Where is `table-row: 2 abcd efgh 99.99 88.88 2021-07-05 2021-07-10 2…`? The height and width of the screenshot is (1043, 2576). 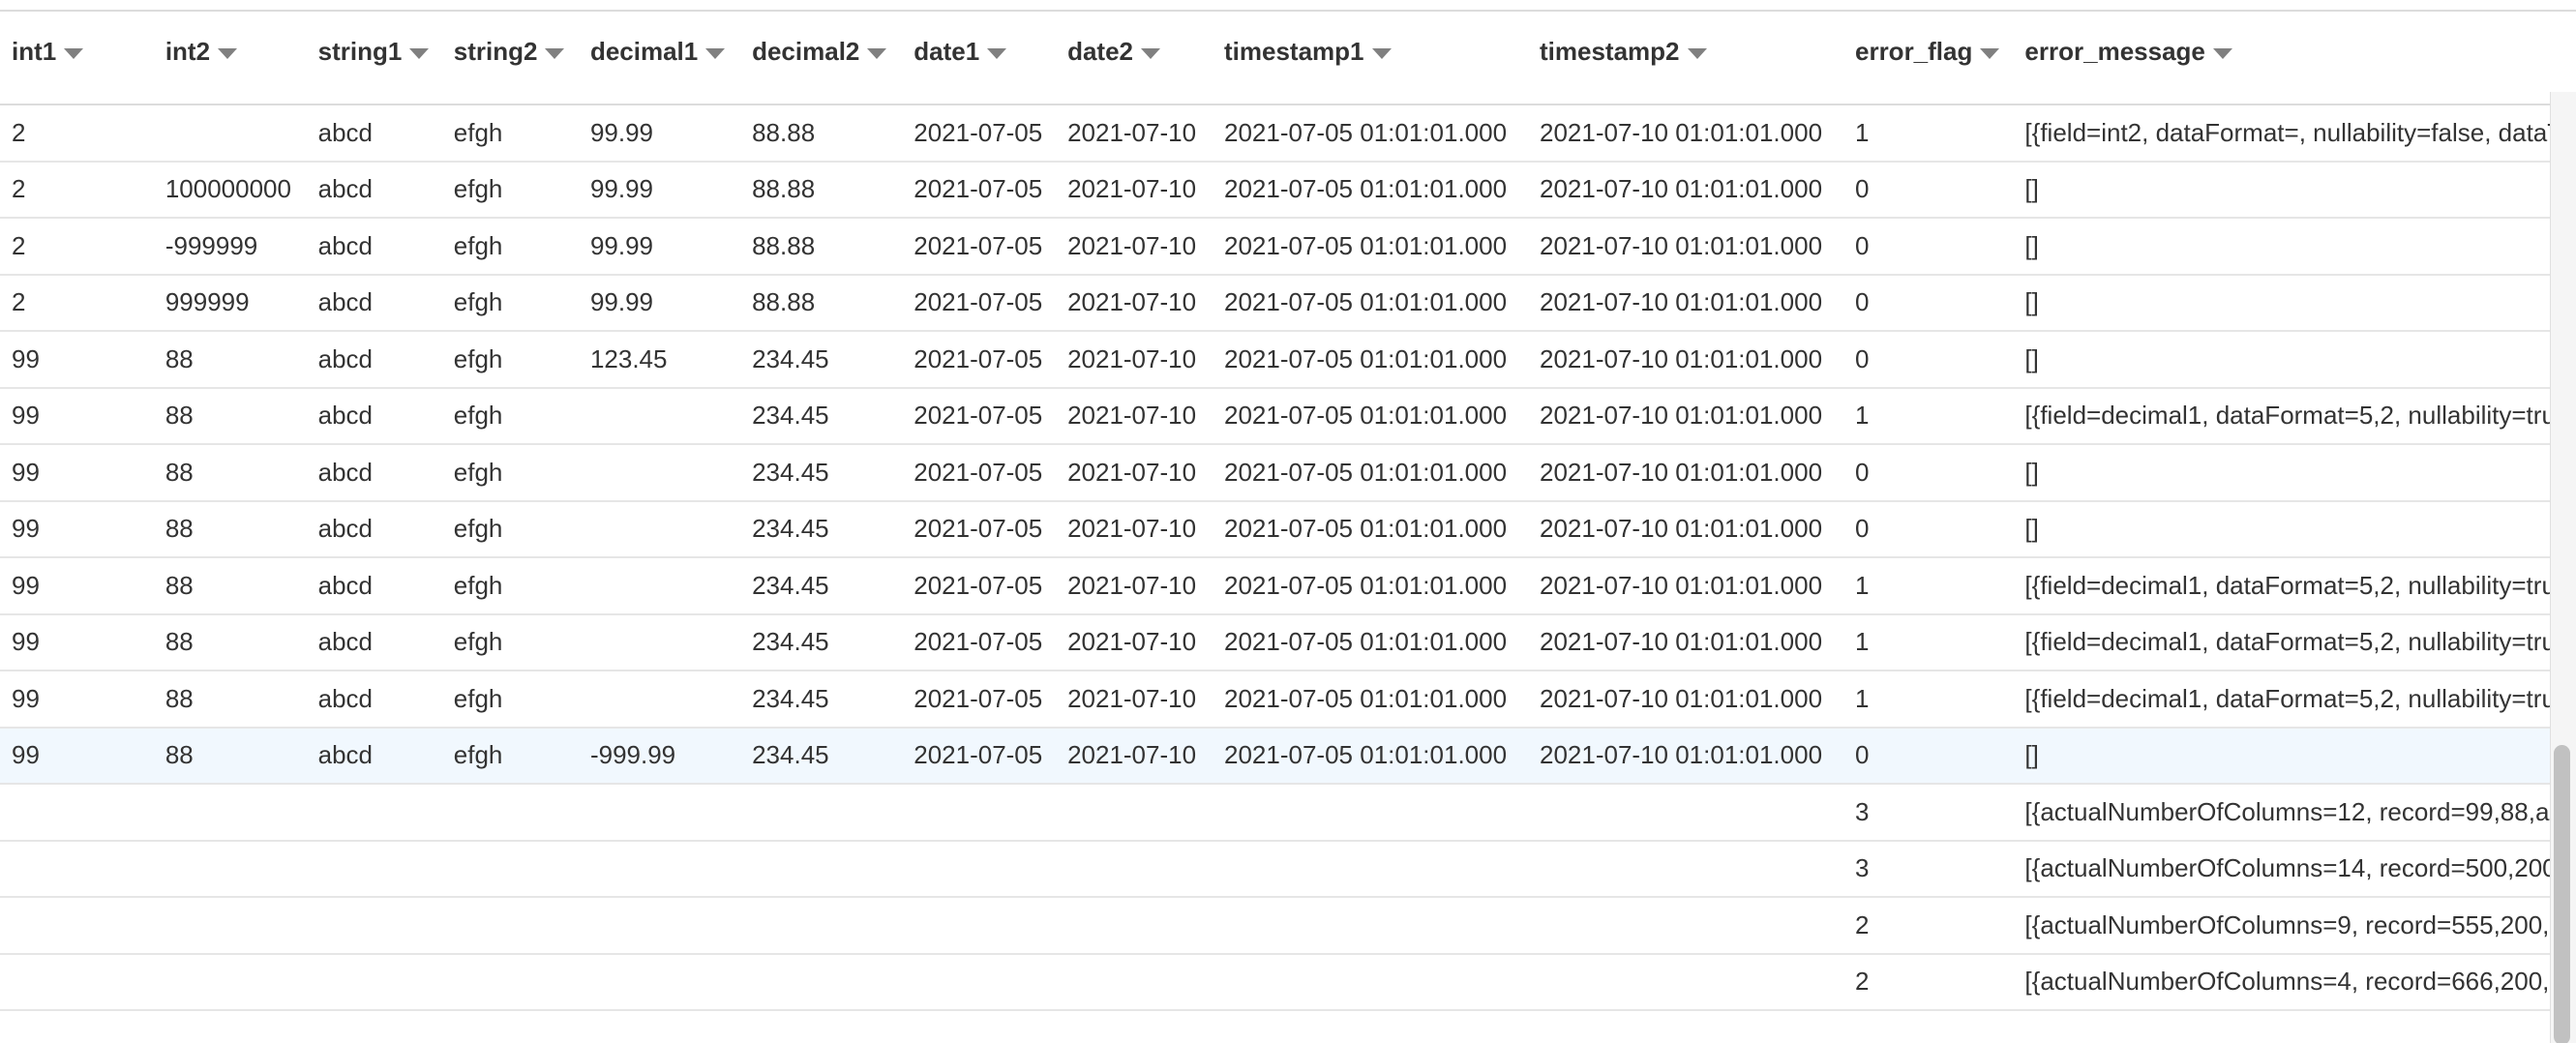
table-row: 2 abcd efgh 99.99 88.88 2021-07-05 2021-07-10 2… is located at coordinates (1275, 133).